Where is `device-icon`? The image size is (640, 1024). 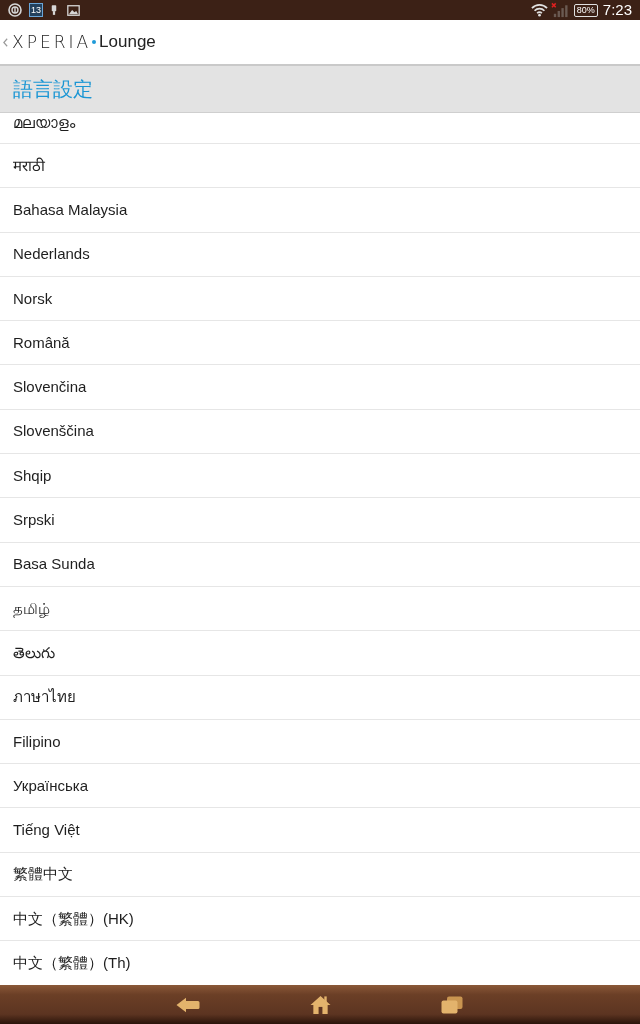
device-icon is located at coordinates (54, 10).